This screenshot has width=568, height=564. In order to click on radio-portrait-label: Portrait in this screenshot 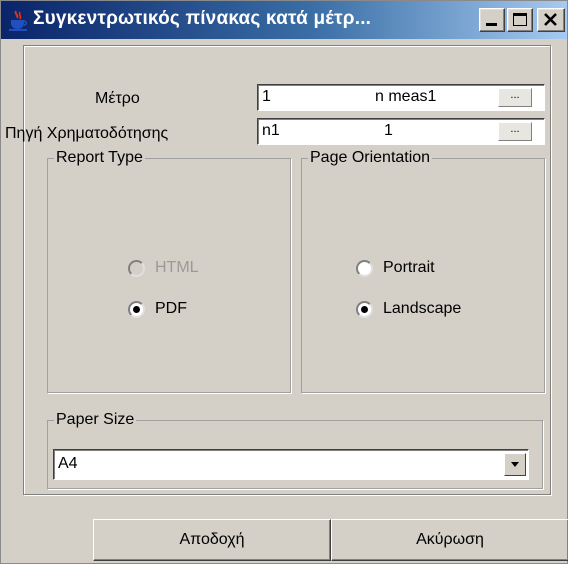, I will do `click(409, 267)`.